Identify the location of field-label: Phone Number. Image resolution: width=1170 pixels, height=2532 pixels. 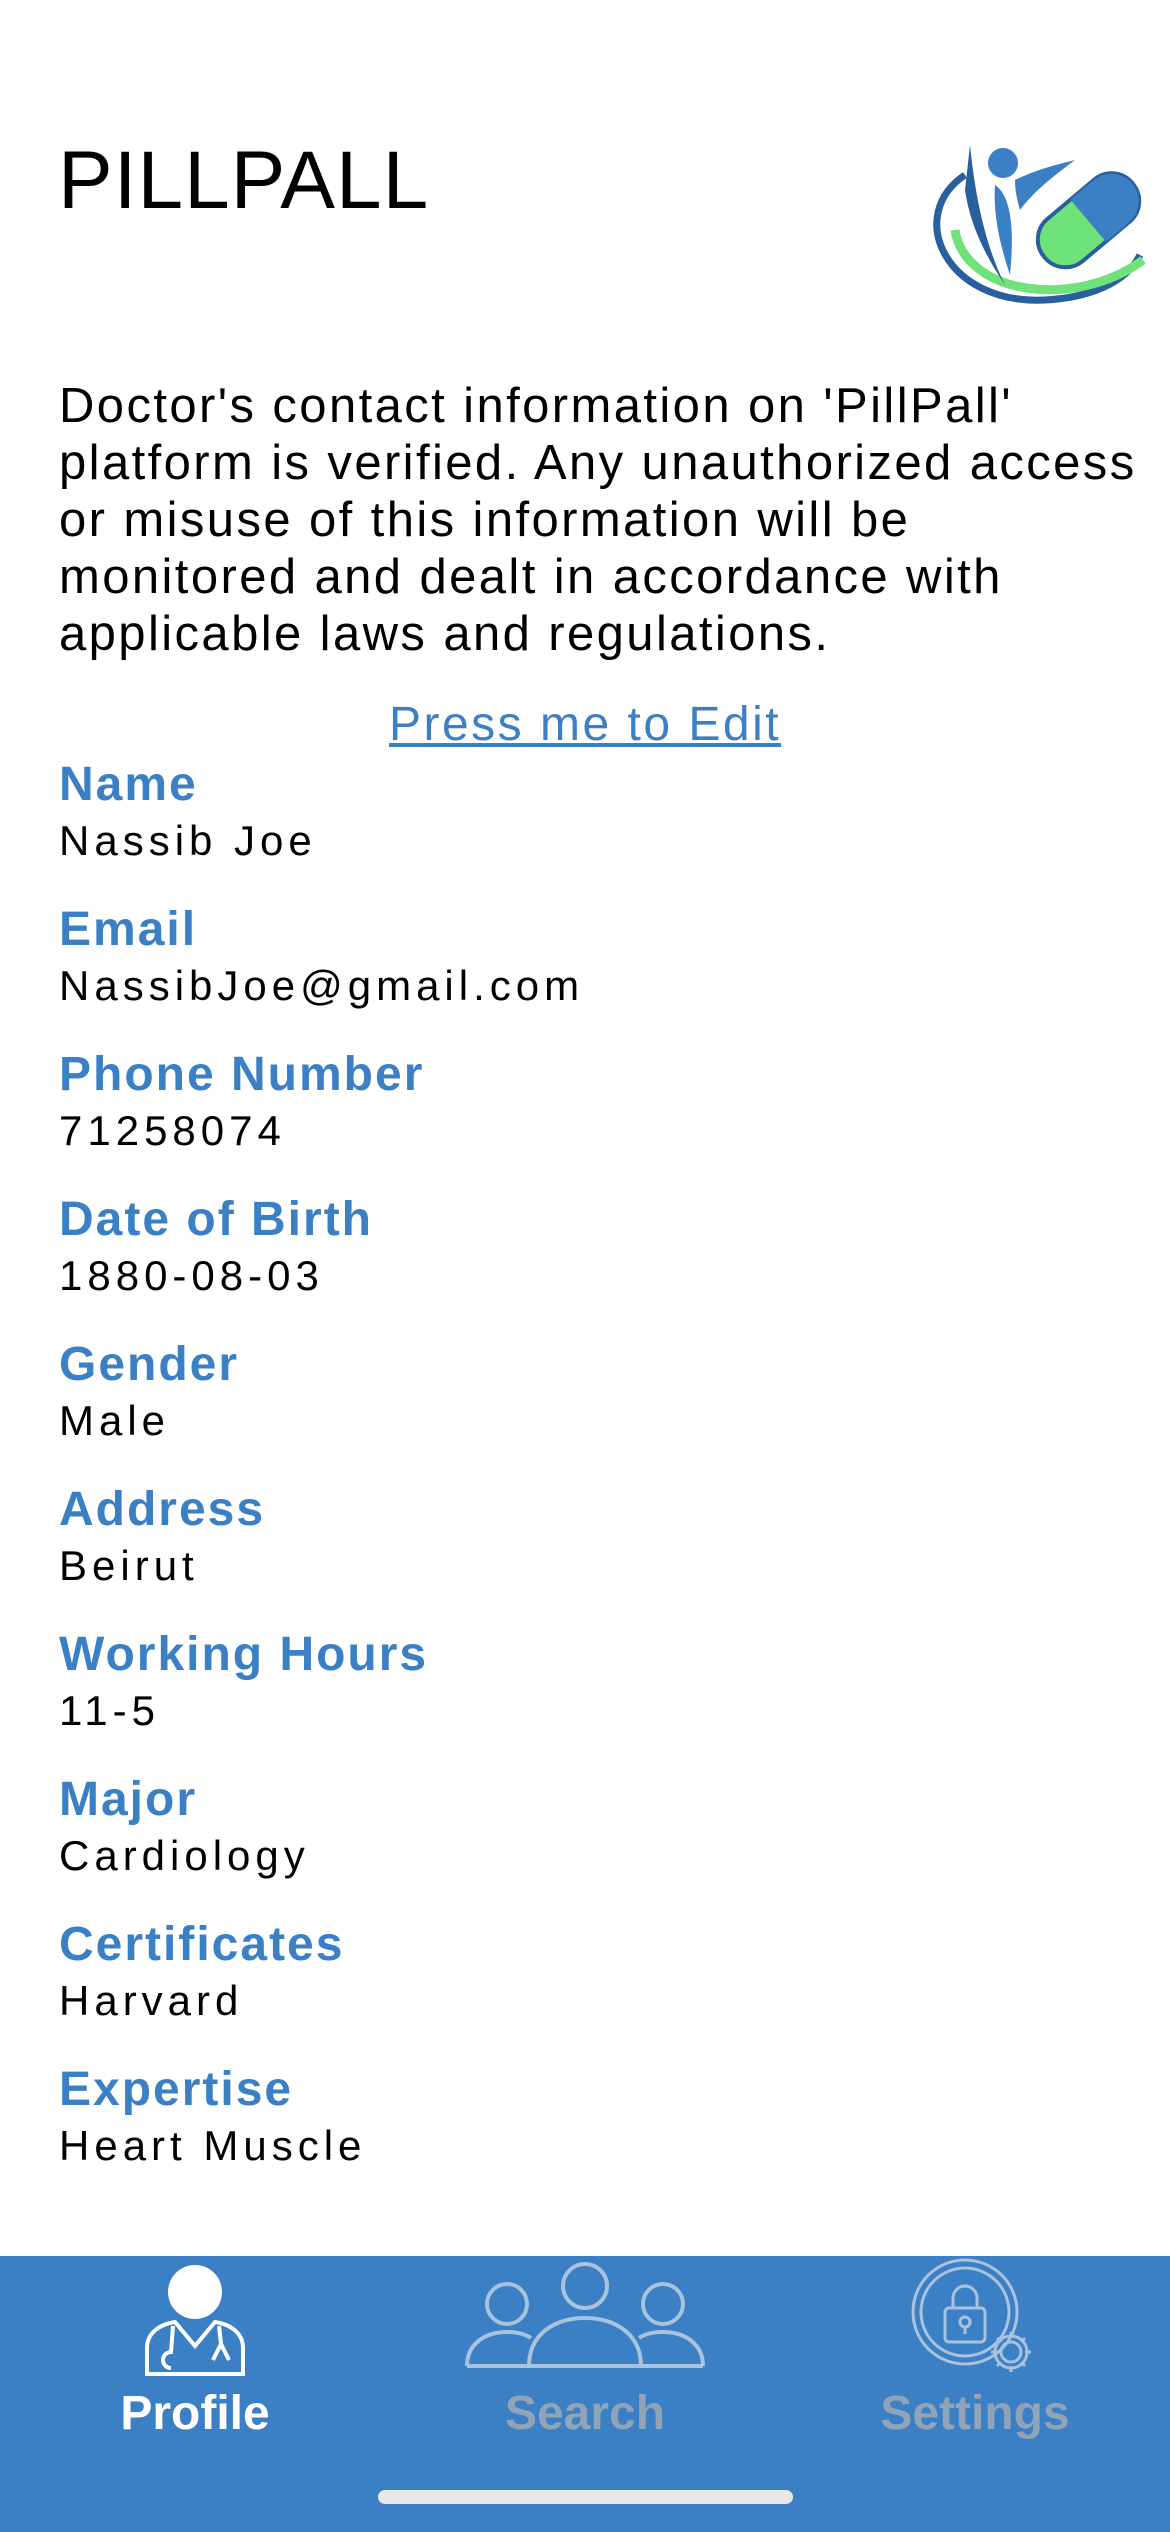
(242, 1074).